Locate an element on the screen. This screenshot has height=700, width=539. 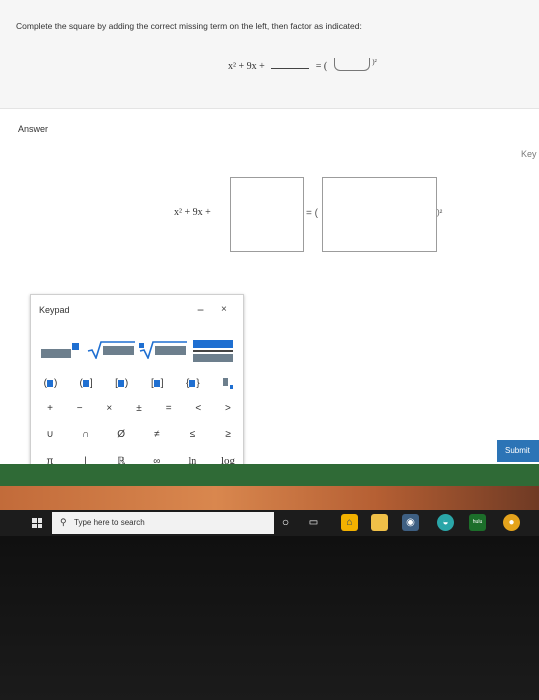
less-than-key: < is located at coordinates (198, 408).